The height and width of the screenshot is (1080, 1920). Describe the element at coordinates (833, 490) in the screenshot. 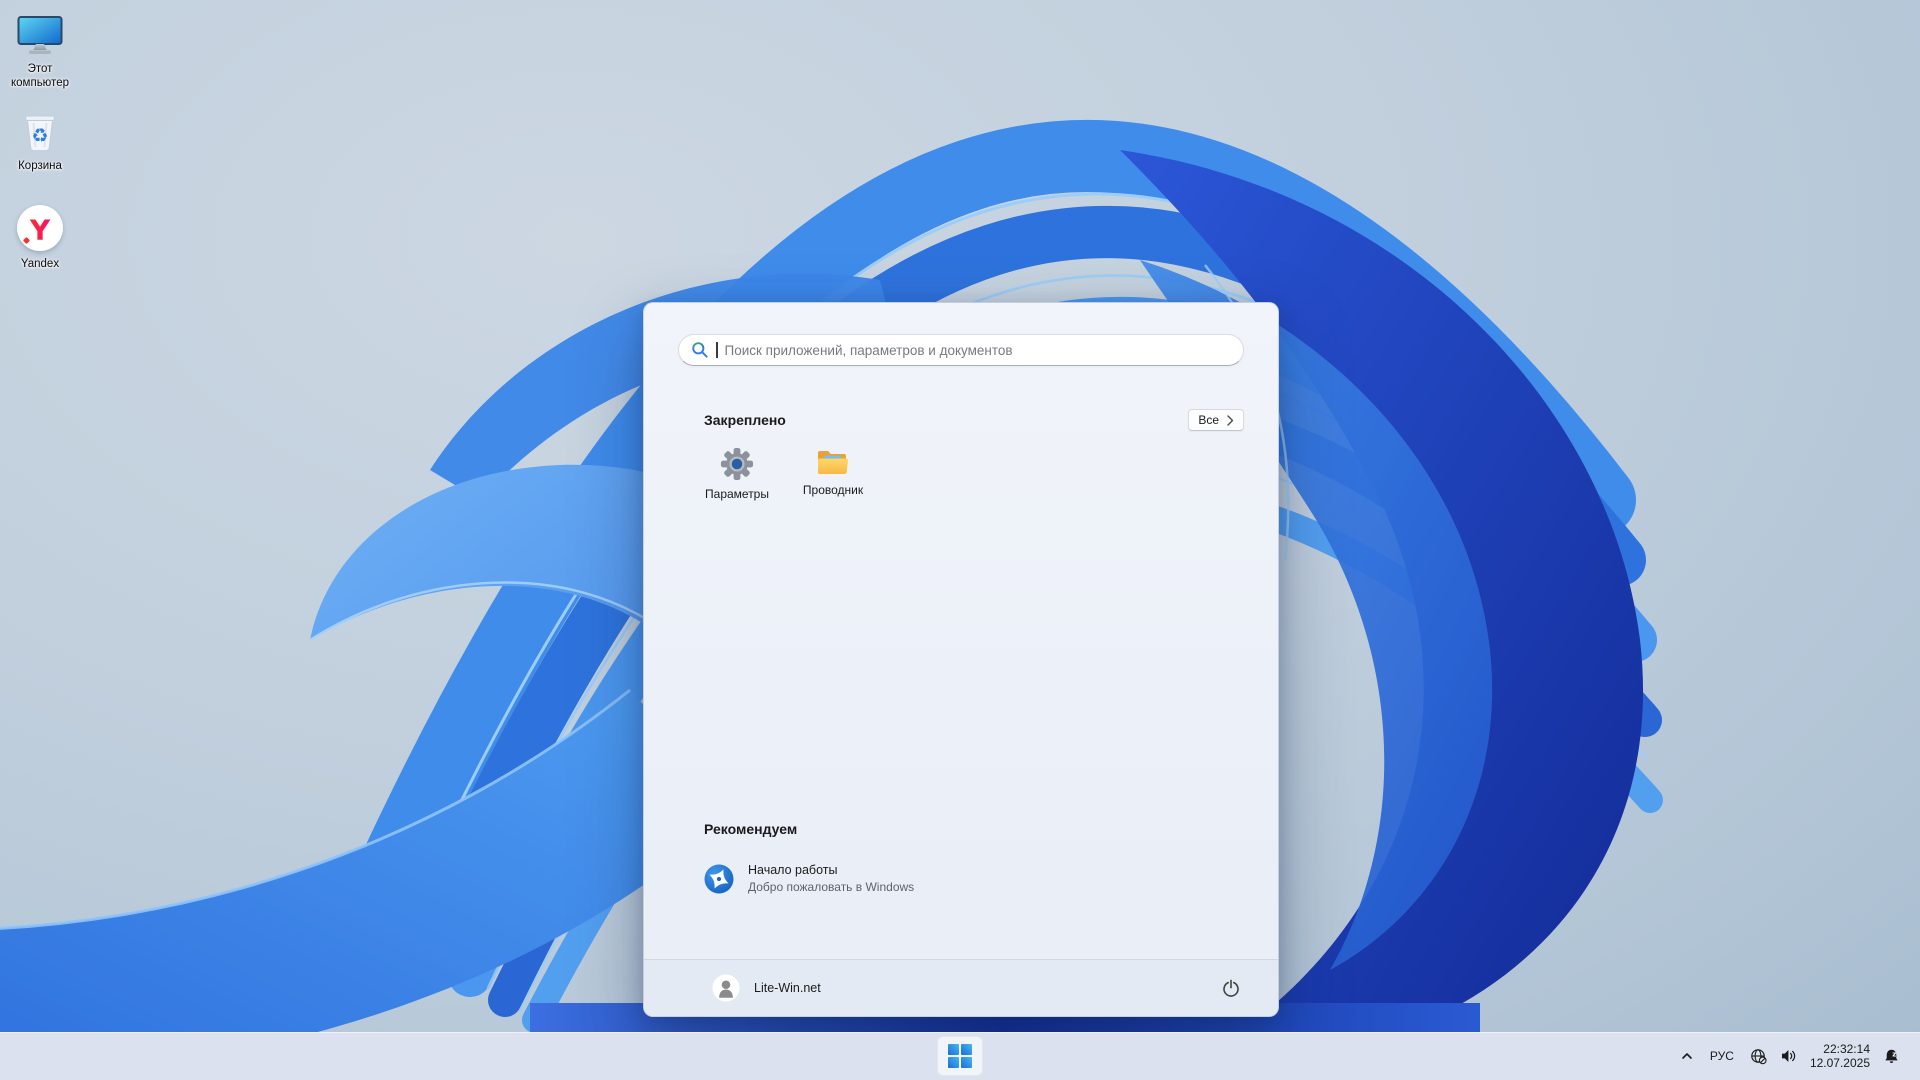

I see `pinned-app-label: Проводник` at that location.